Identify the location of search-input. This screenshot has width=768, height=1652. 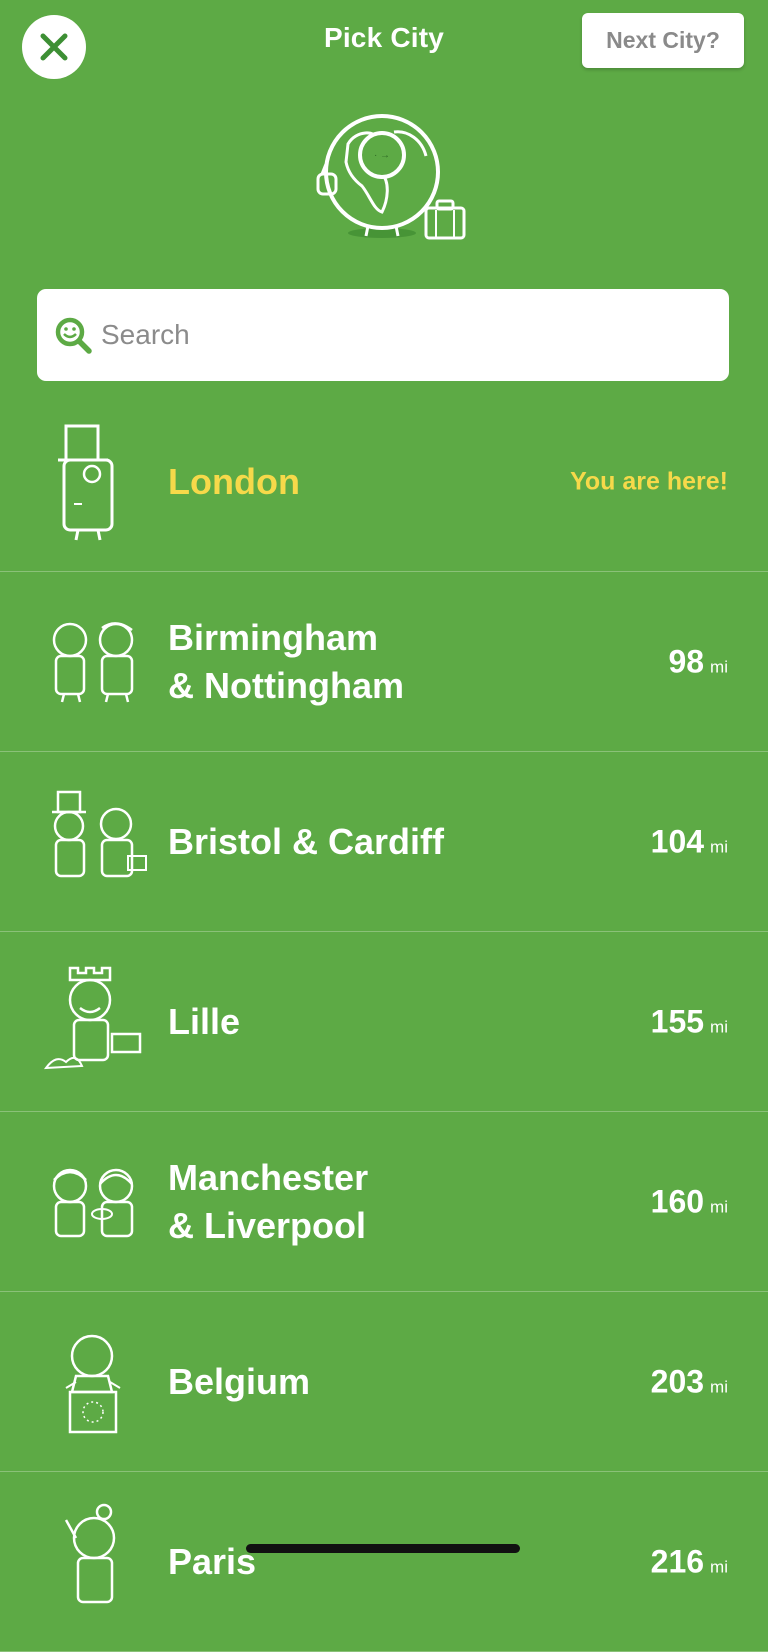
(401, 335).